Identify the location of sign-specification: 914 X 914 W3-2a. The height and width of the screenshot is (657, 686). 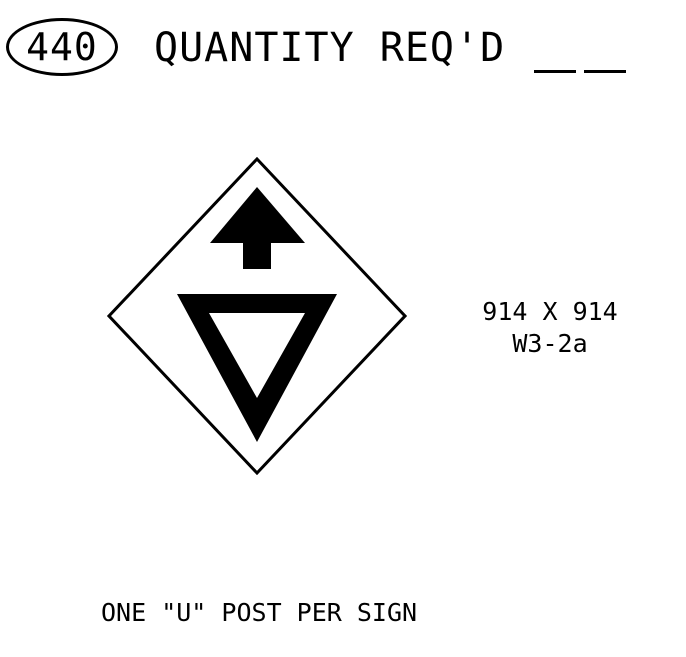
(550, 328).